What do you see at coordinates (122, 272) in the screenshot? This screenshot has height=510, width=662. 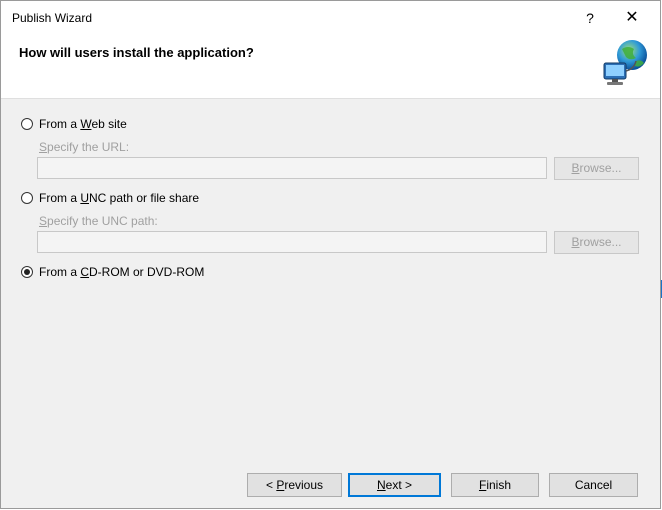 I see `radio-cd-rom-label: From a CD-ROM or DVD-ROM` at bounding box center [122, 272].